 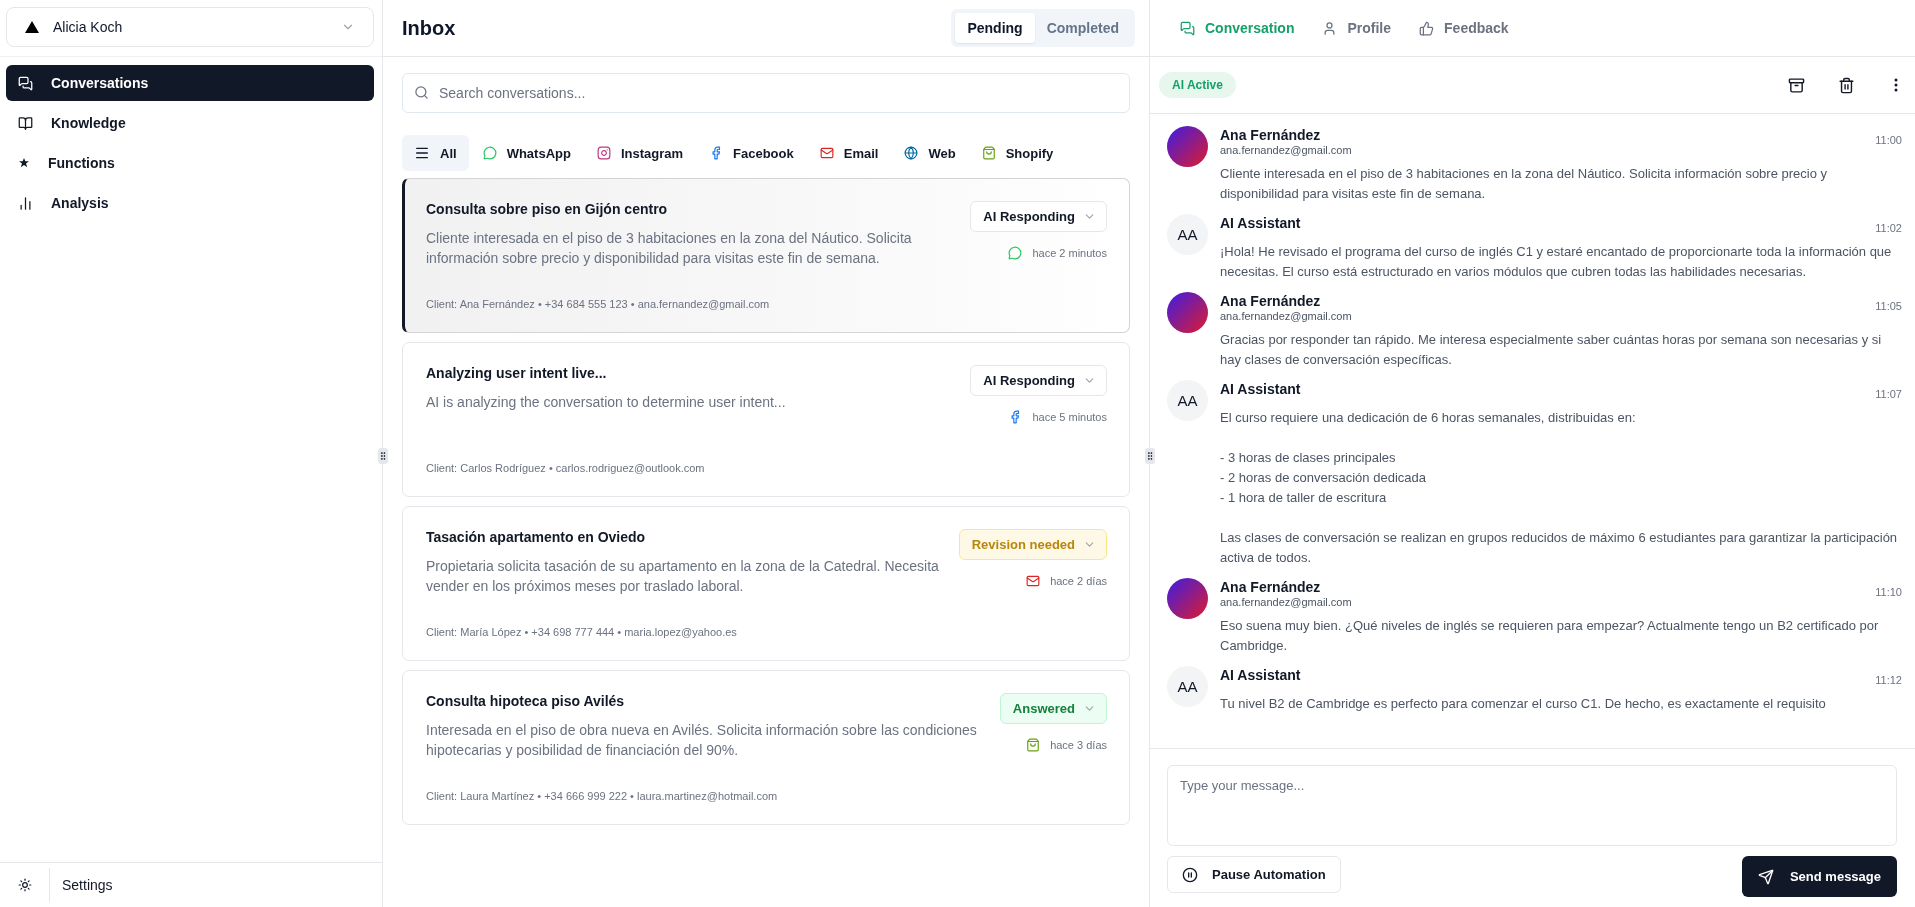 What do you see at coordinates (1888, 140) in the screenshot?
I see `message-time: 11:00` at bounding box center [1888, 140].